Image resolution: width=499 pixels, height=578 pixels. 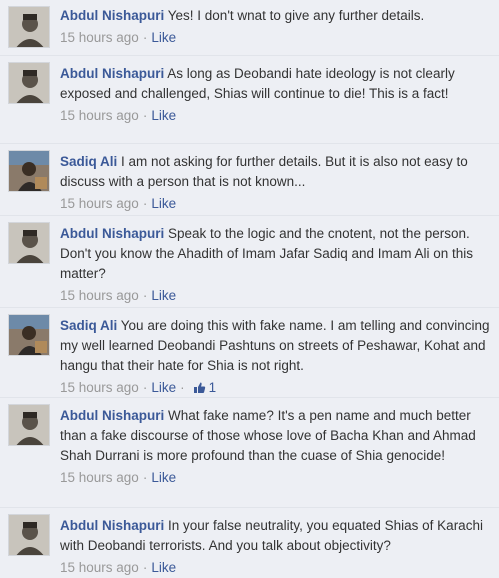 What do you see at coordinates (199, 390) in the screenshot?
I see `thumbs-up-icon` at bounding box center [199, 390].